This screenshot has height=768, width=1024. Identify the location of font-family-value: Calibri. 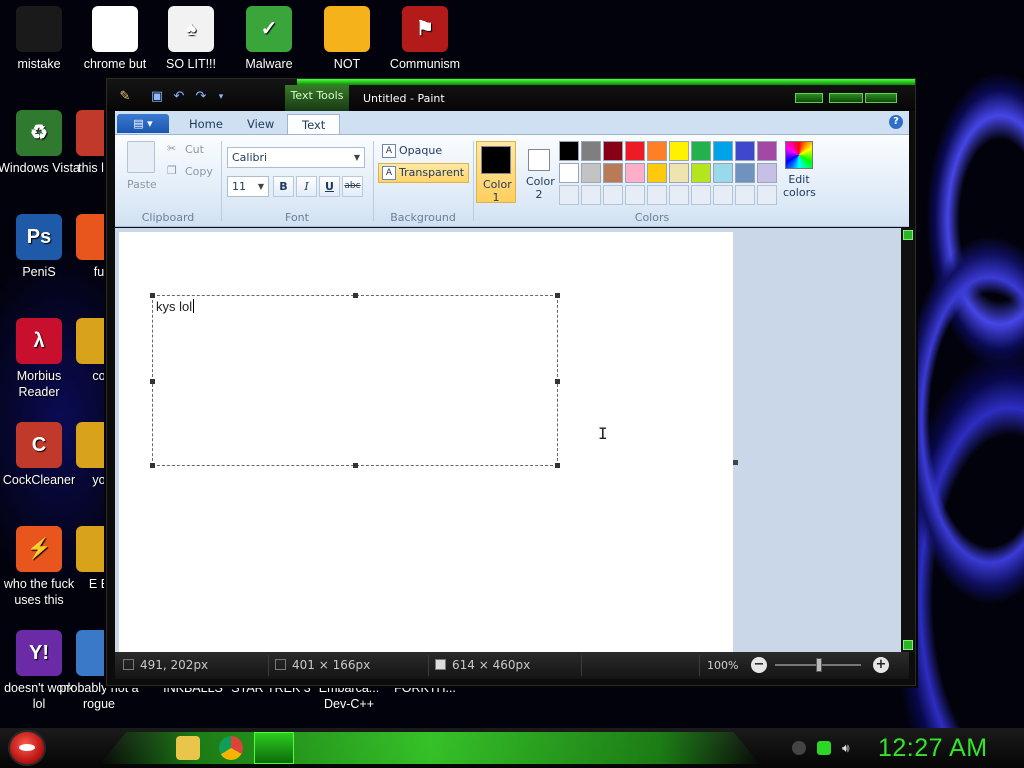
(250, 157).